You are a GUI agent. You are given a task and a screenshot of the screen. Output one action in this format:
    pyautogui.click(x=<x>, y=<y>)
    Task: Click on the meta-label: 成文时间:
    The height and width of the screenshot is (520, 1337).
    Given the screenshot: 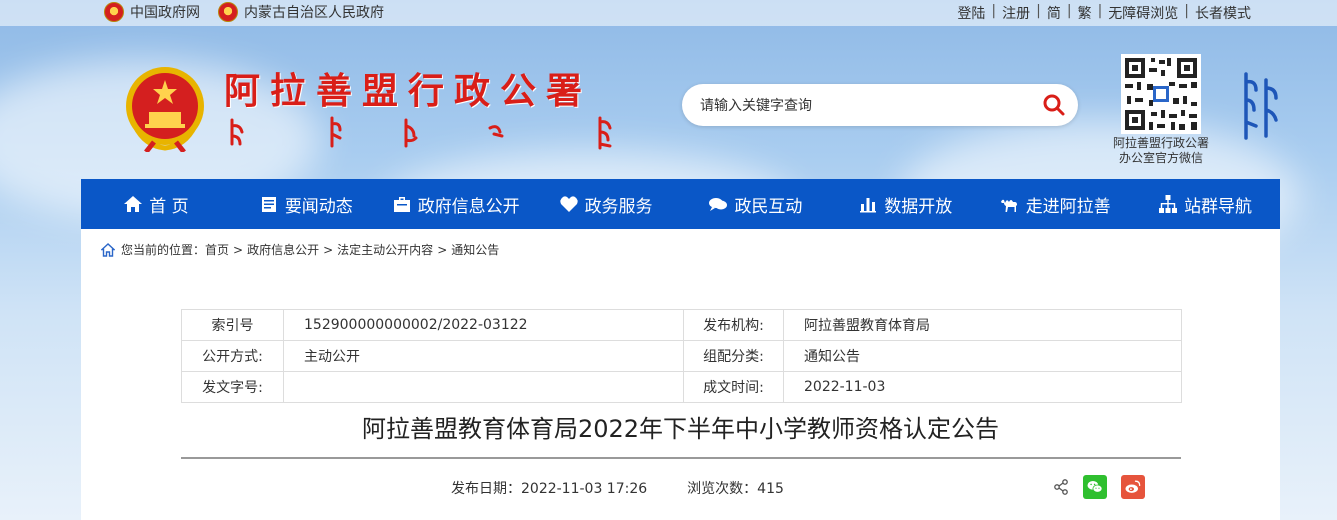 What is the action you would take?
    pyautogui.click(x=733, y=387)
    